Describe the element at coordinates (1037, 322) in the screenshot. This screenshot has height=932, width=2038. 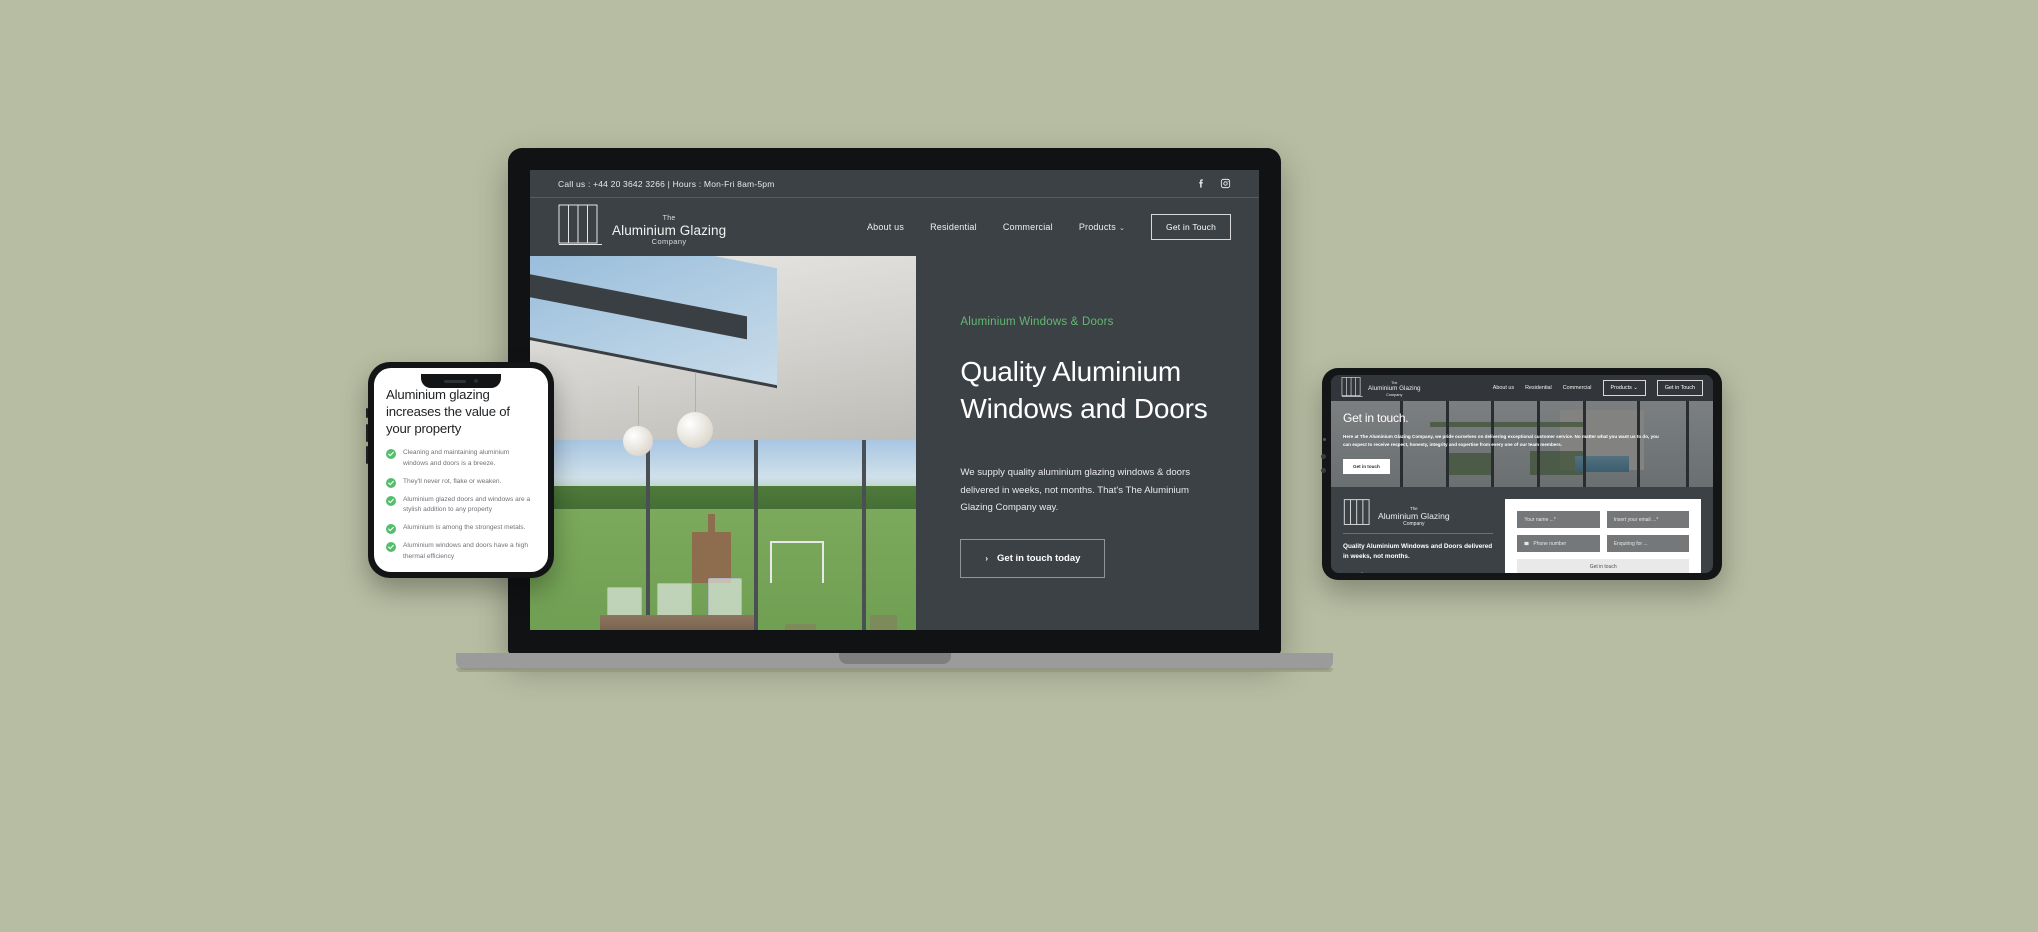
I see `hero-eyebrow: Aluminium Windows & Doors` at that location.